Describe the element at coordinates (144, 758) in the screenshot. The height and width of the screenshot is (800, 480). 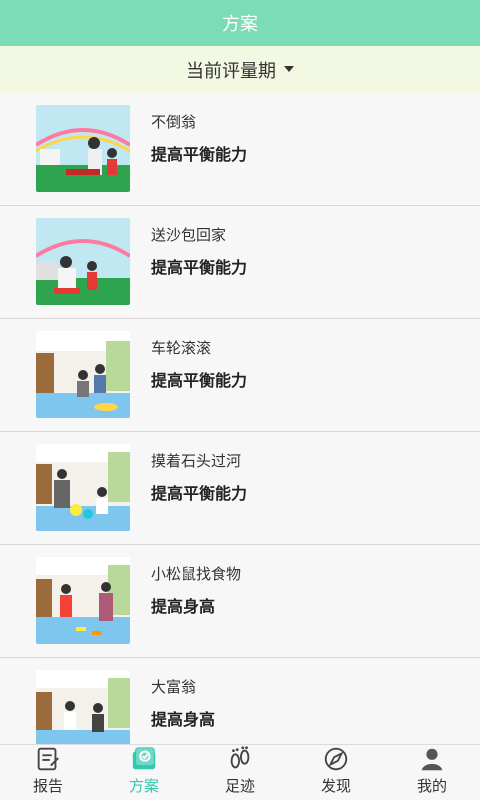
I see `plan-icon` at that location.